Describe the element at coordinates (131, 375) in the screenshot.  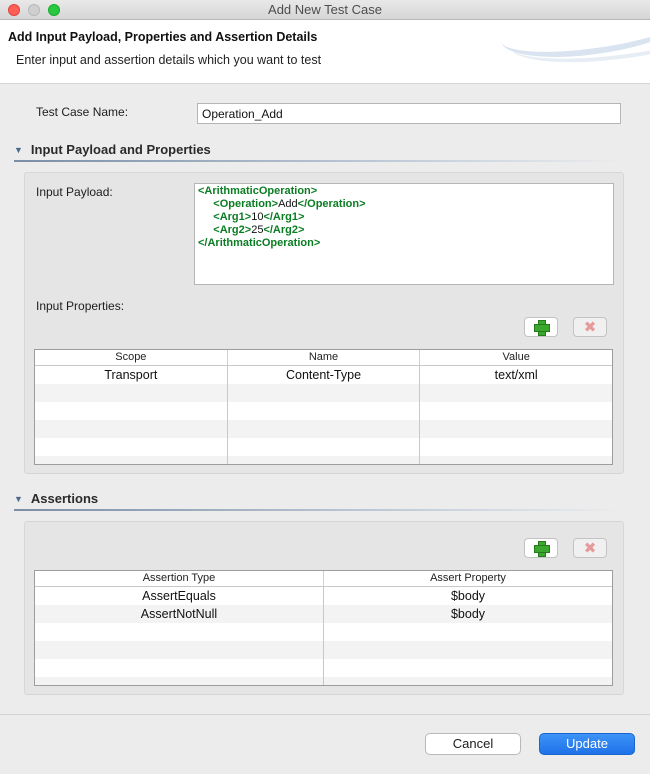
I see `table-cell: Transport` at that location.